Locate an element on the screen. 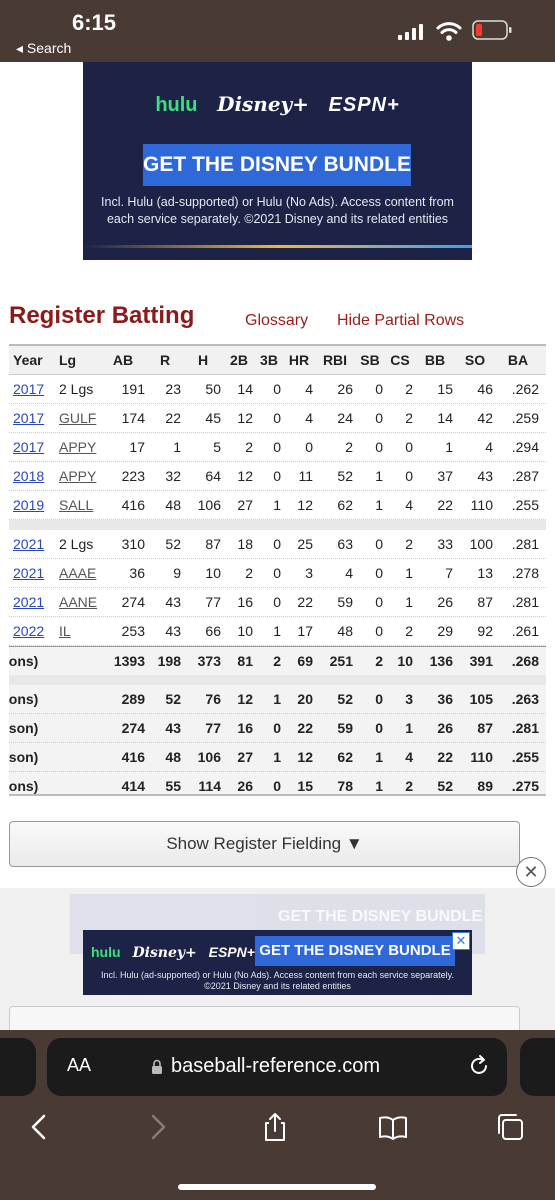 The width and height of the screenshot is (555, 1200). section-title: Register Batting is located at coordinates (102, 315).